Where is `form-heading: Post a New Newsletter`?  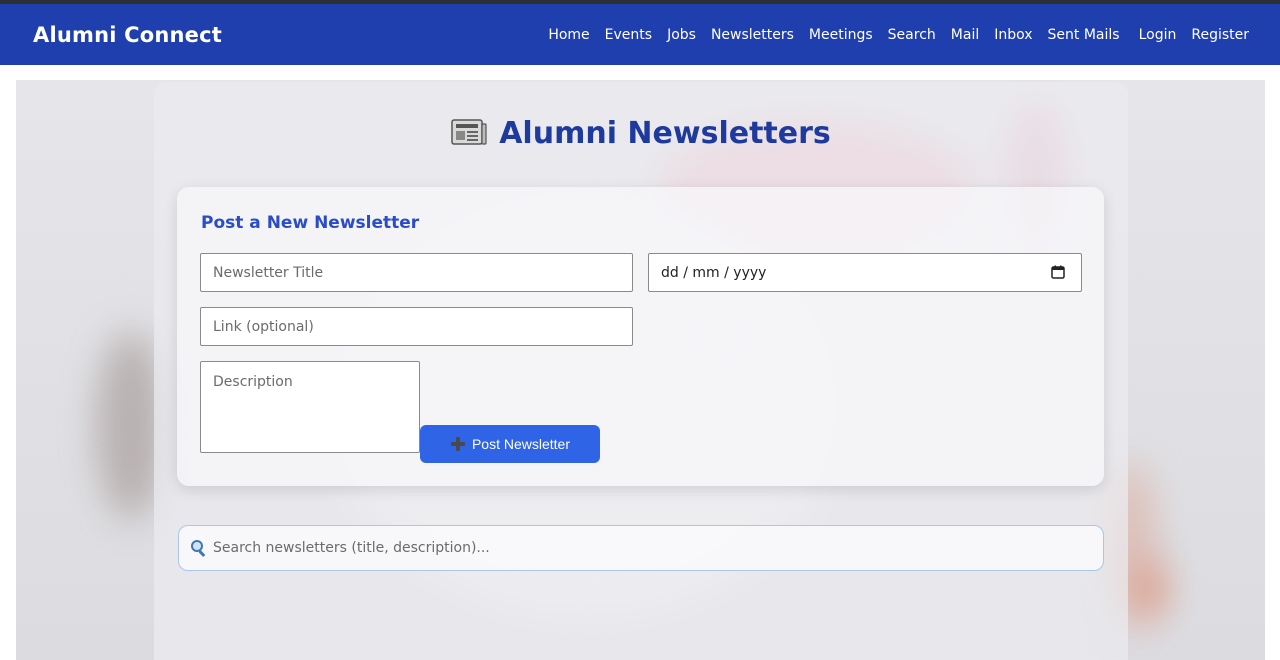 form-heading: Post a New Newsletter is located at coordinates (310, 223).